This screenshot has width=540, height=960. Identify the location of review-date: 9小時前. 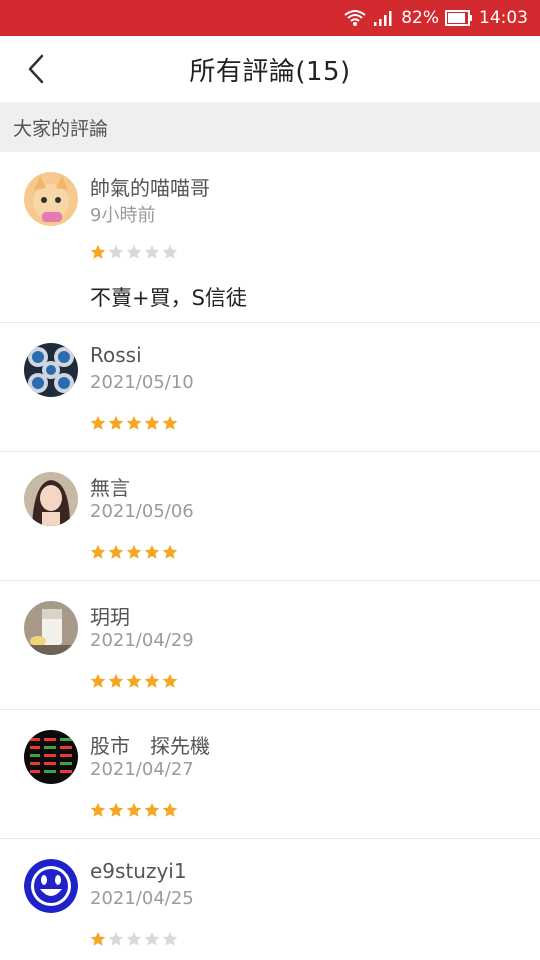
(123, 215).